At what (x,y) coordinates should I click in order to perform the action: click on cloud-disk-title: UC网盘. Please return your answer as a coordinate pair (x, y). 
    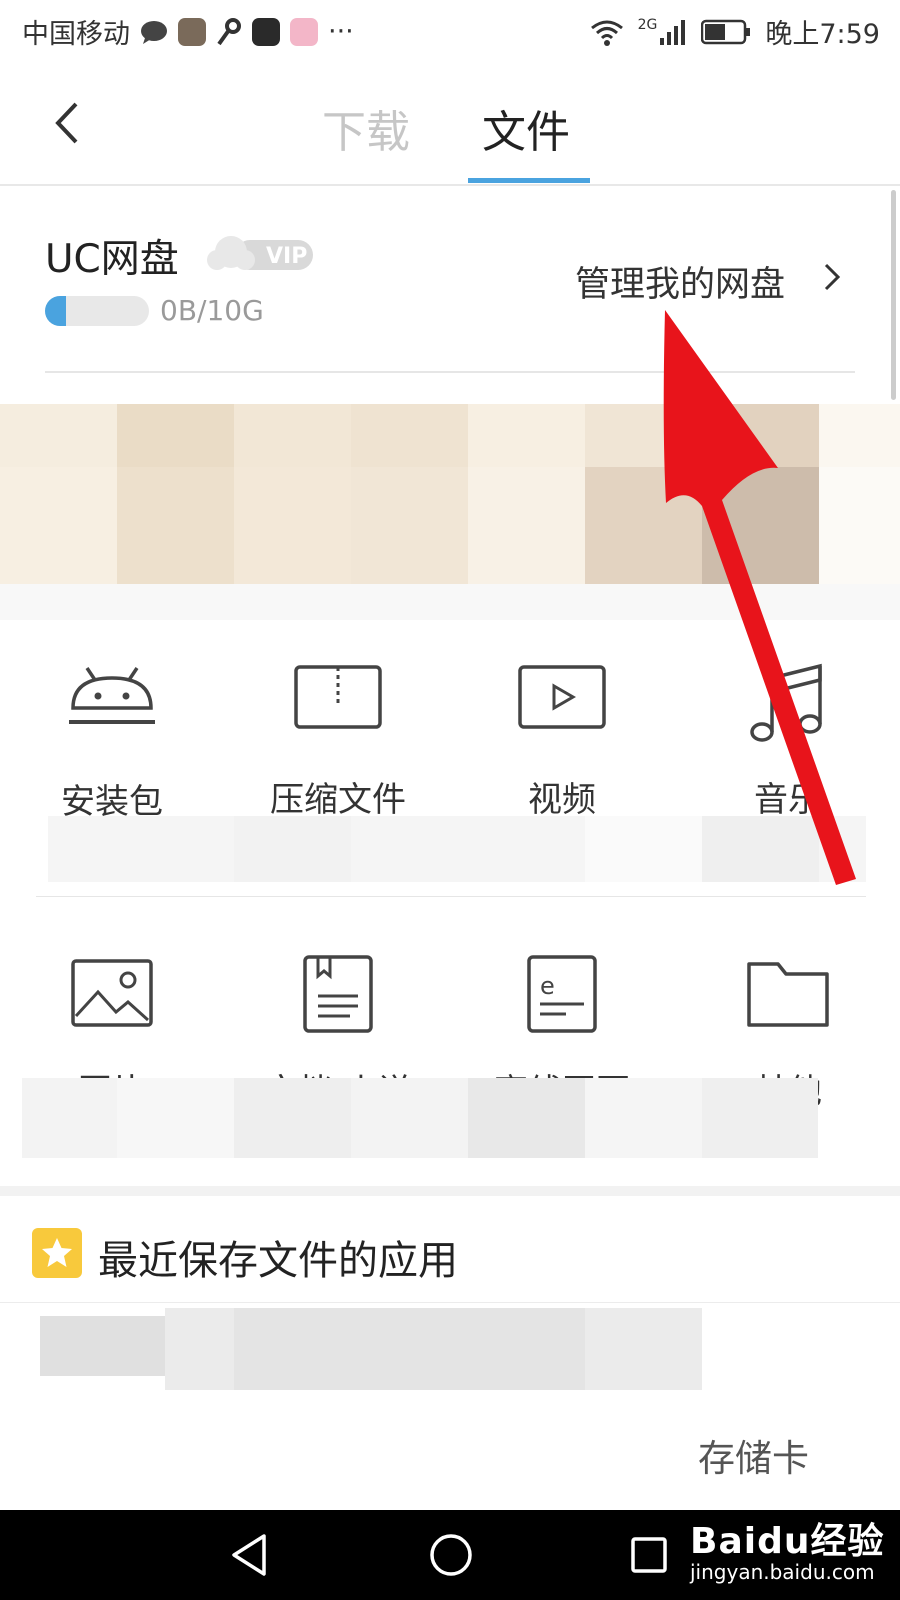
    Looking at the image, I should click on (112, 259).